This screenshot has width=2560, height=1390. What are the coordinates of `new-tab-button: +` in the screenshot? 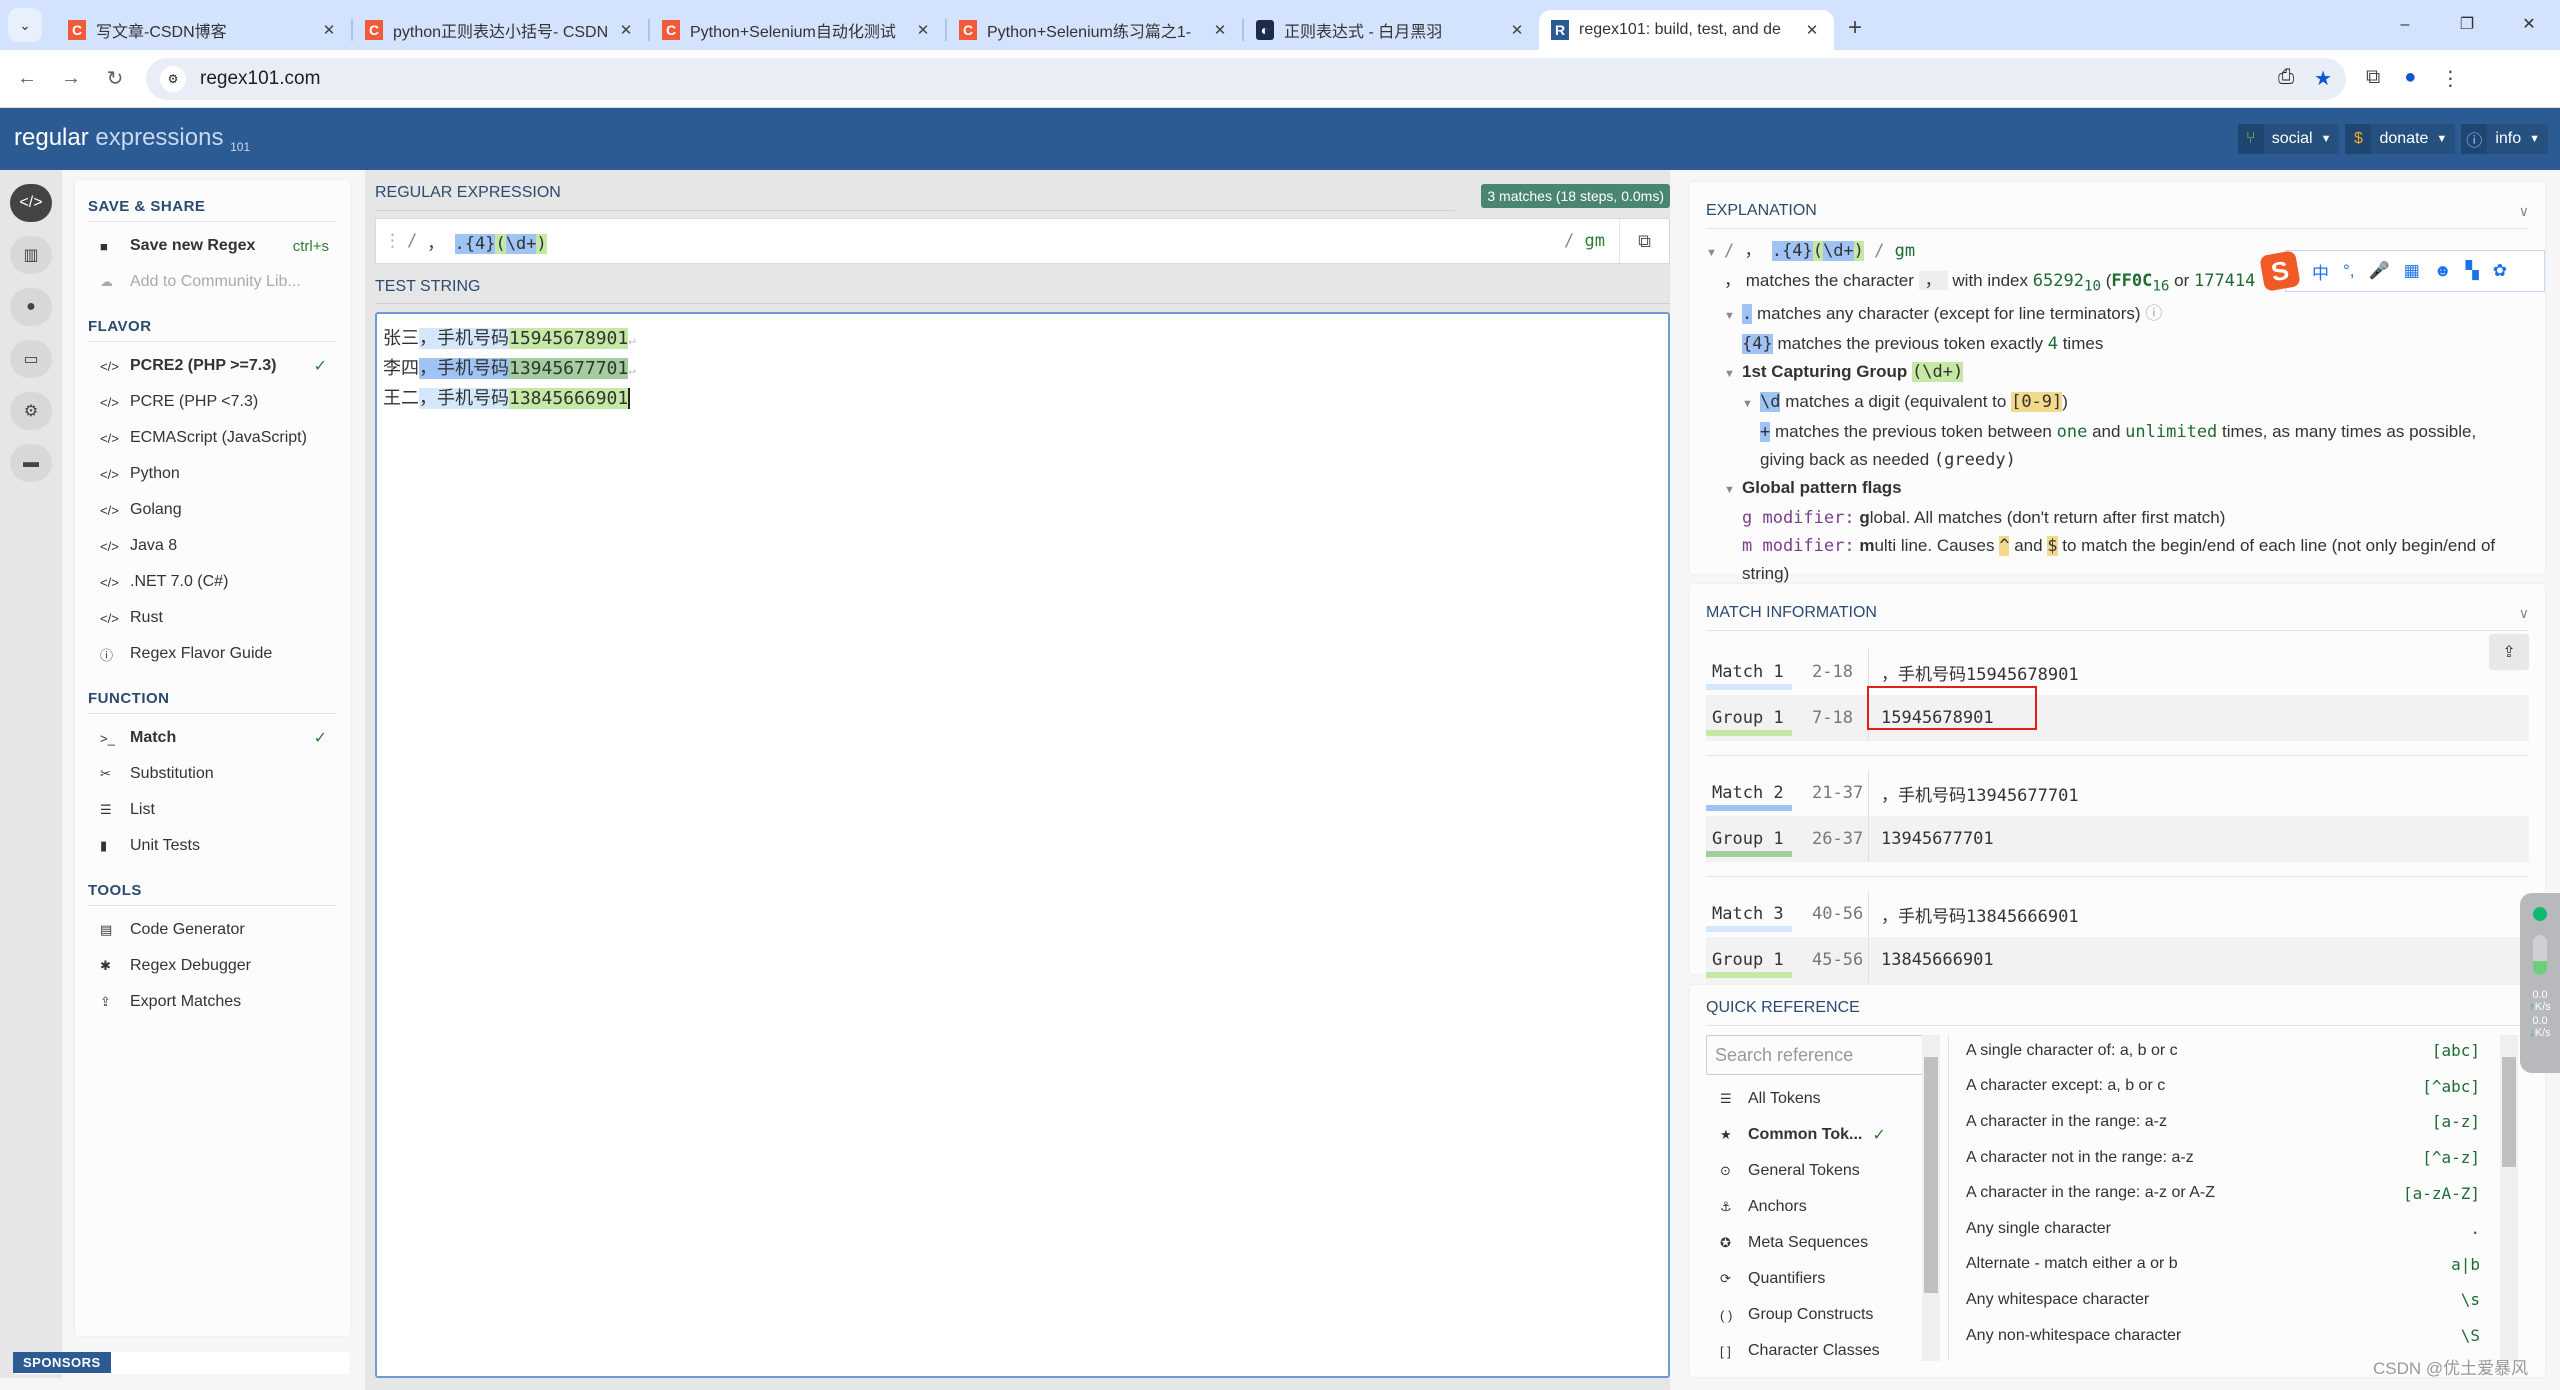 It's located at (1855, 28).